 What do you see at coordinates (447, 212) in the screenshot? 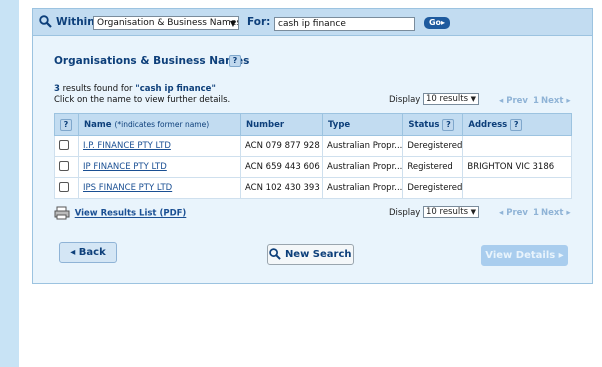
I see `display-select-bottom-value: 10 results` at bounding box center [447, 212].